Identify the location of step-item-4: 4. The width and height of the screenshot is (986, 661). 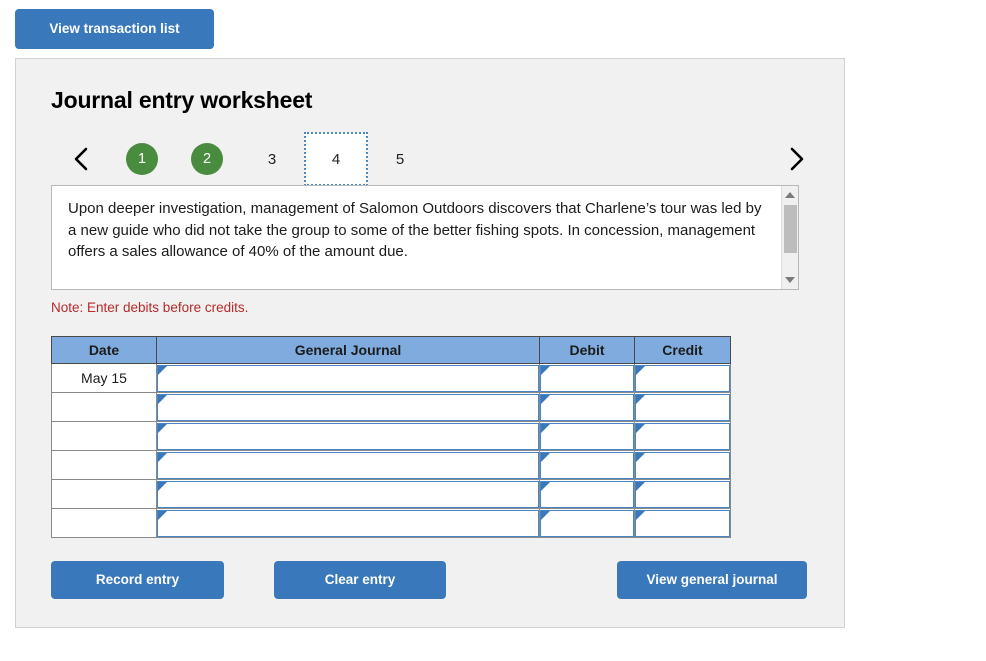
(336, 159).